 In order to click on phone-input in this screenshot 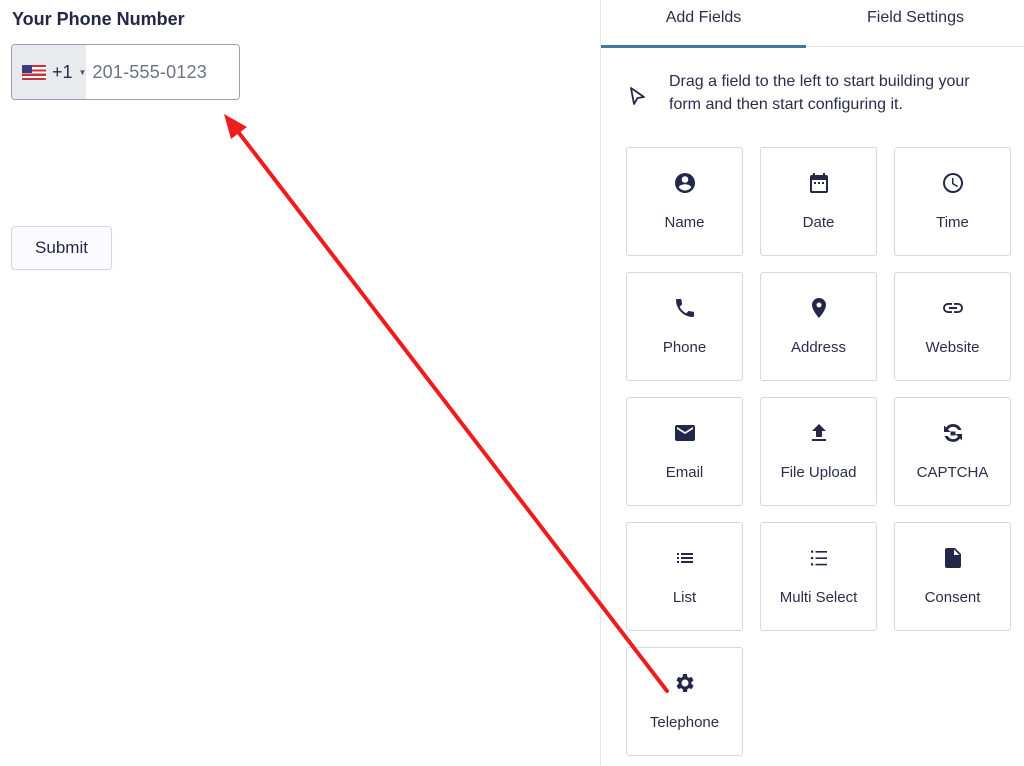, I will do `click(162, 72)`.